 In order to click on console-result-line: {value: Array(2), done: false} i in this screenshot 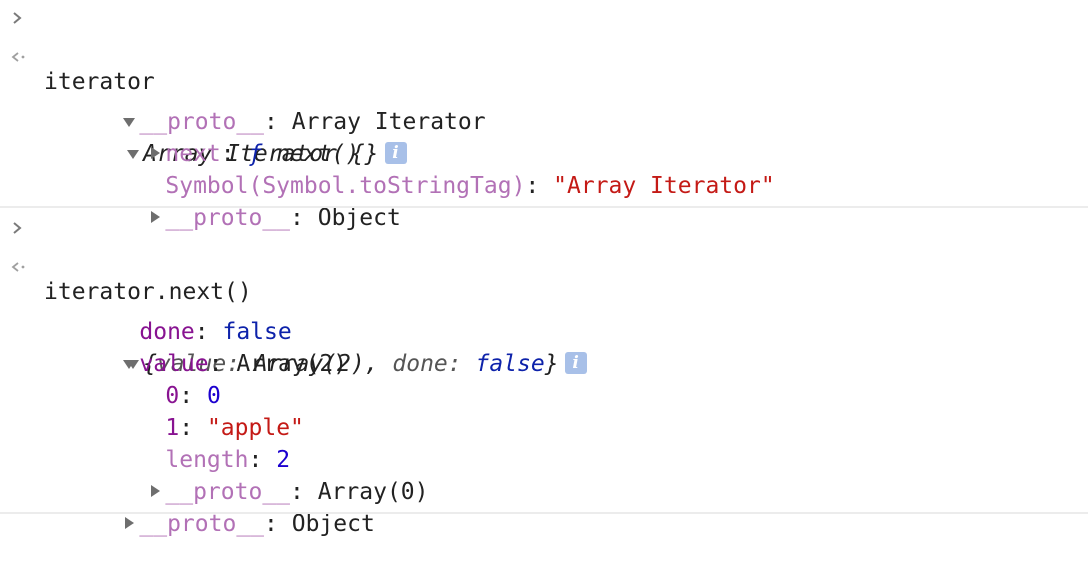, I will do `click(293, 314)`.